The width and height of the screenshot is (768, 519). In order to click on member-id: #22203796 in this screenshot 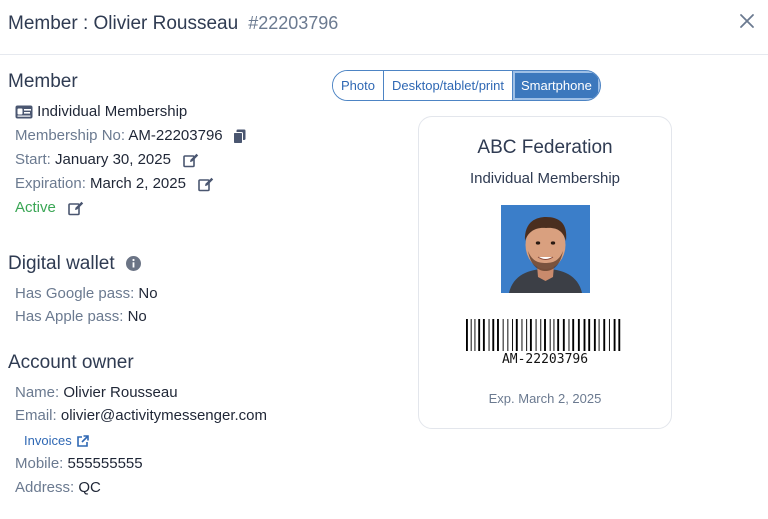, I will do `click(293, 23)`.